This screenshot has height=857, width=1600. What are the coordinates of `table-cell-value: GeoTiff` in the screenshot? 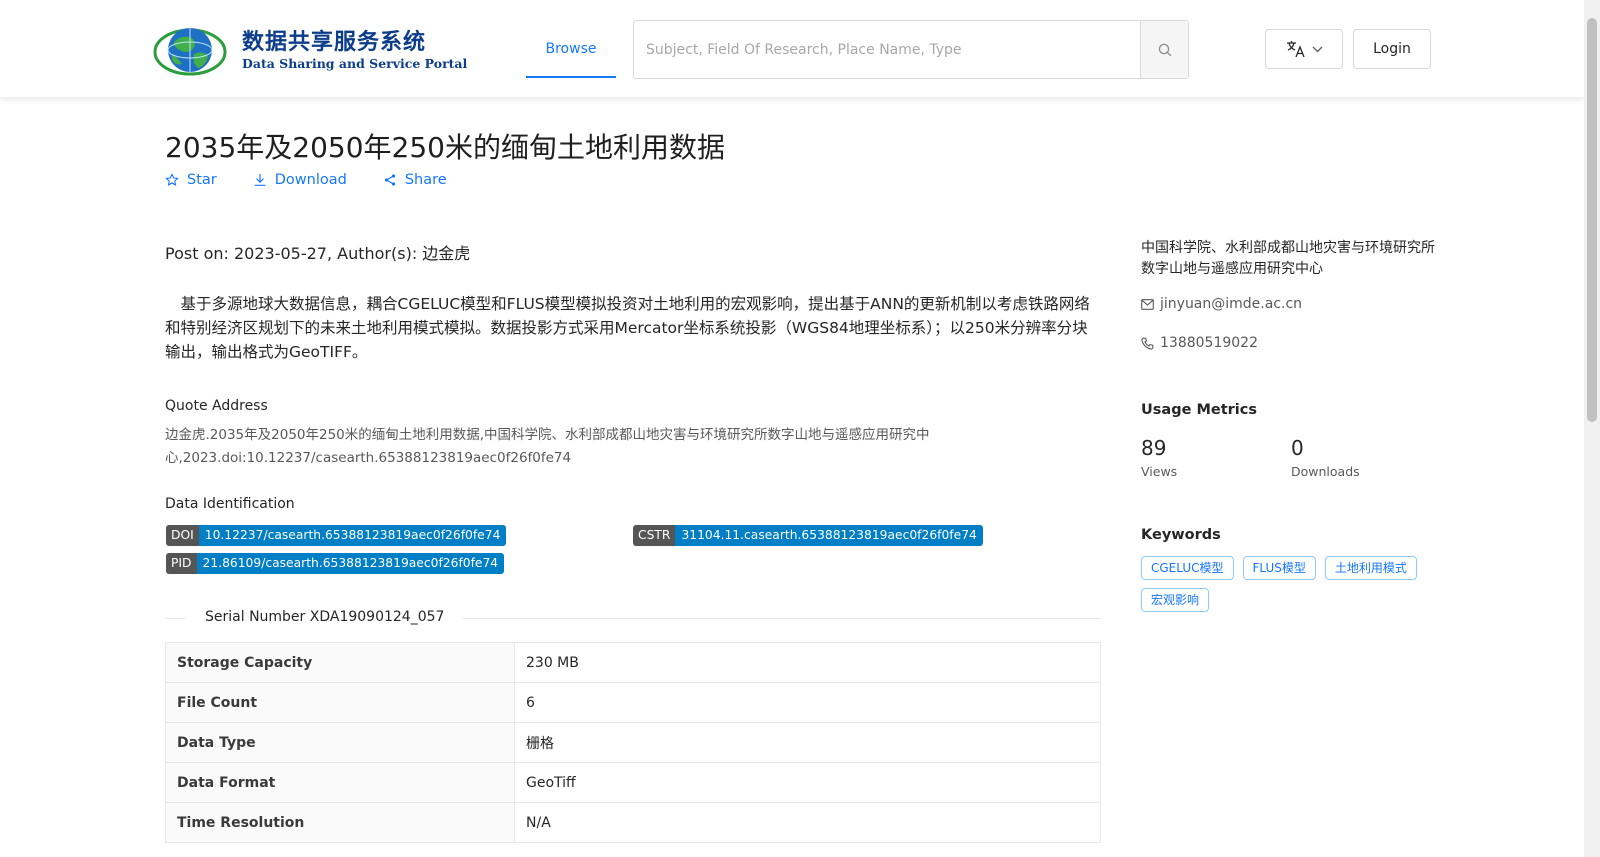 It's located at (807, 782).